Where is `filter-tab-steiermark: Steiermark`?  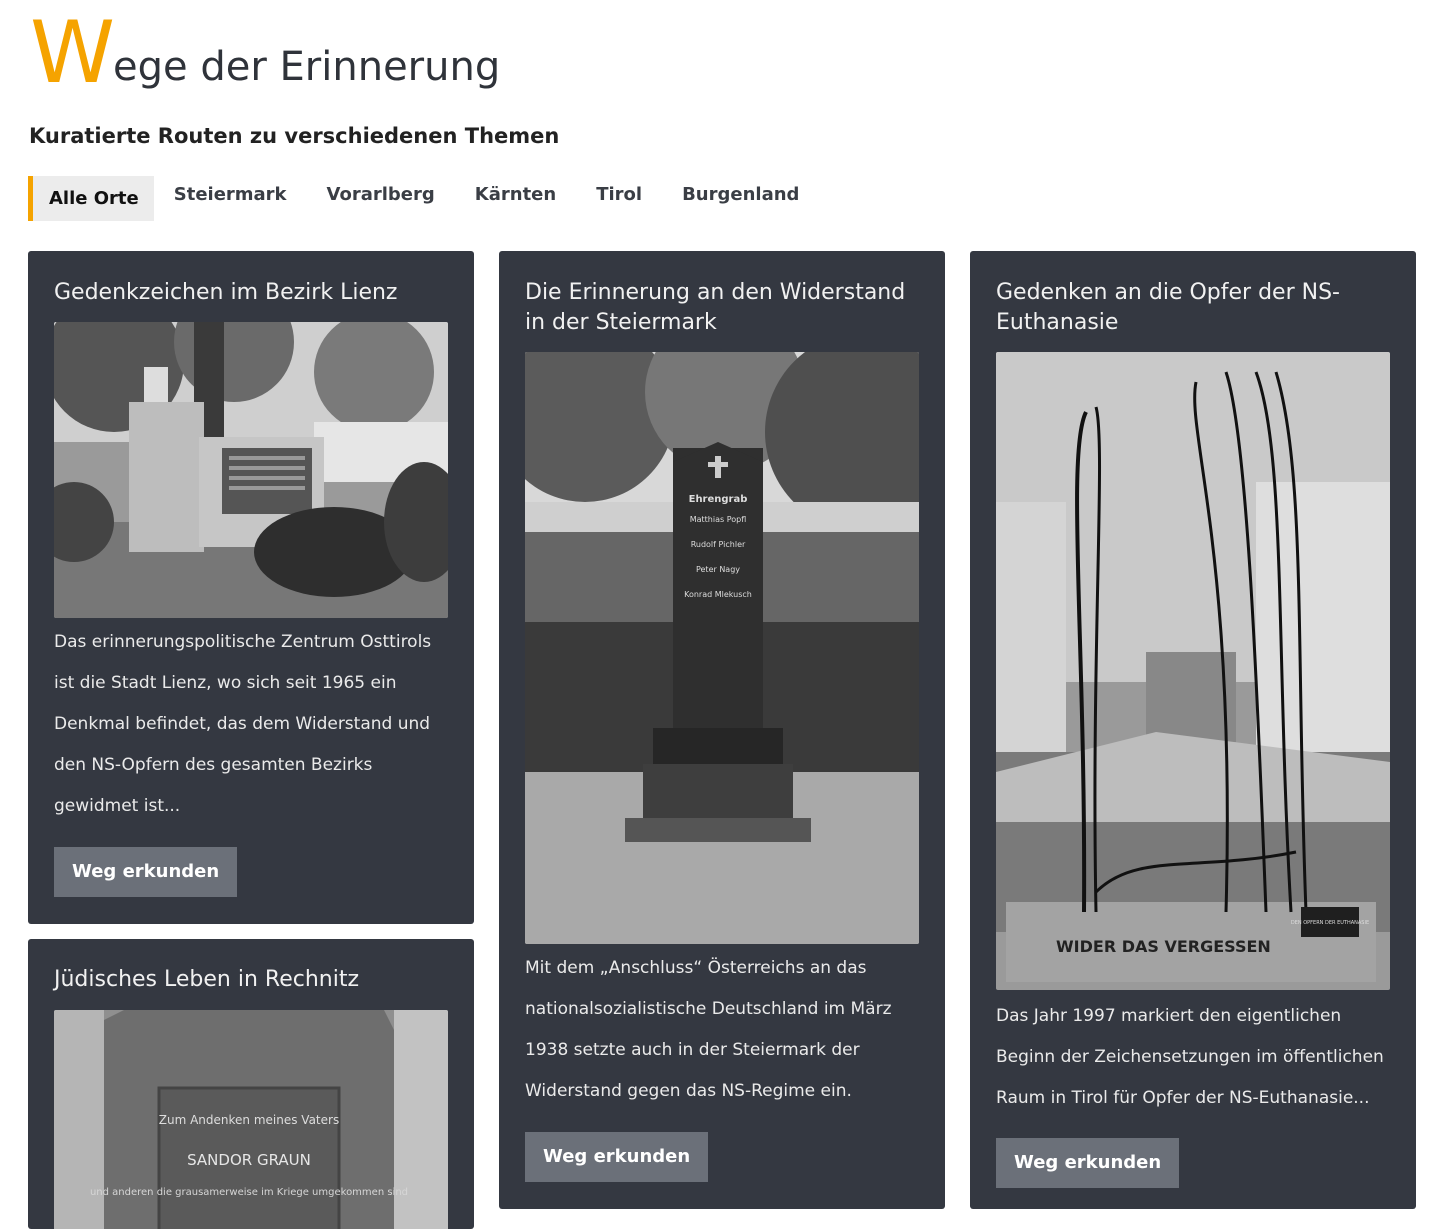 filter-tab-steiermark: Steiermark is located at coordinates (230, 198).